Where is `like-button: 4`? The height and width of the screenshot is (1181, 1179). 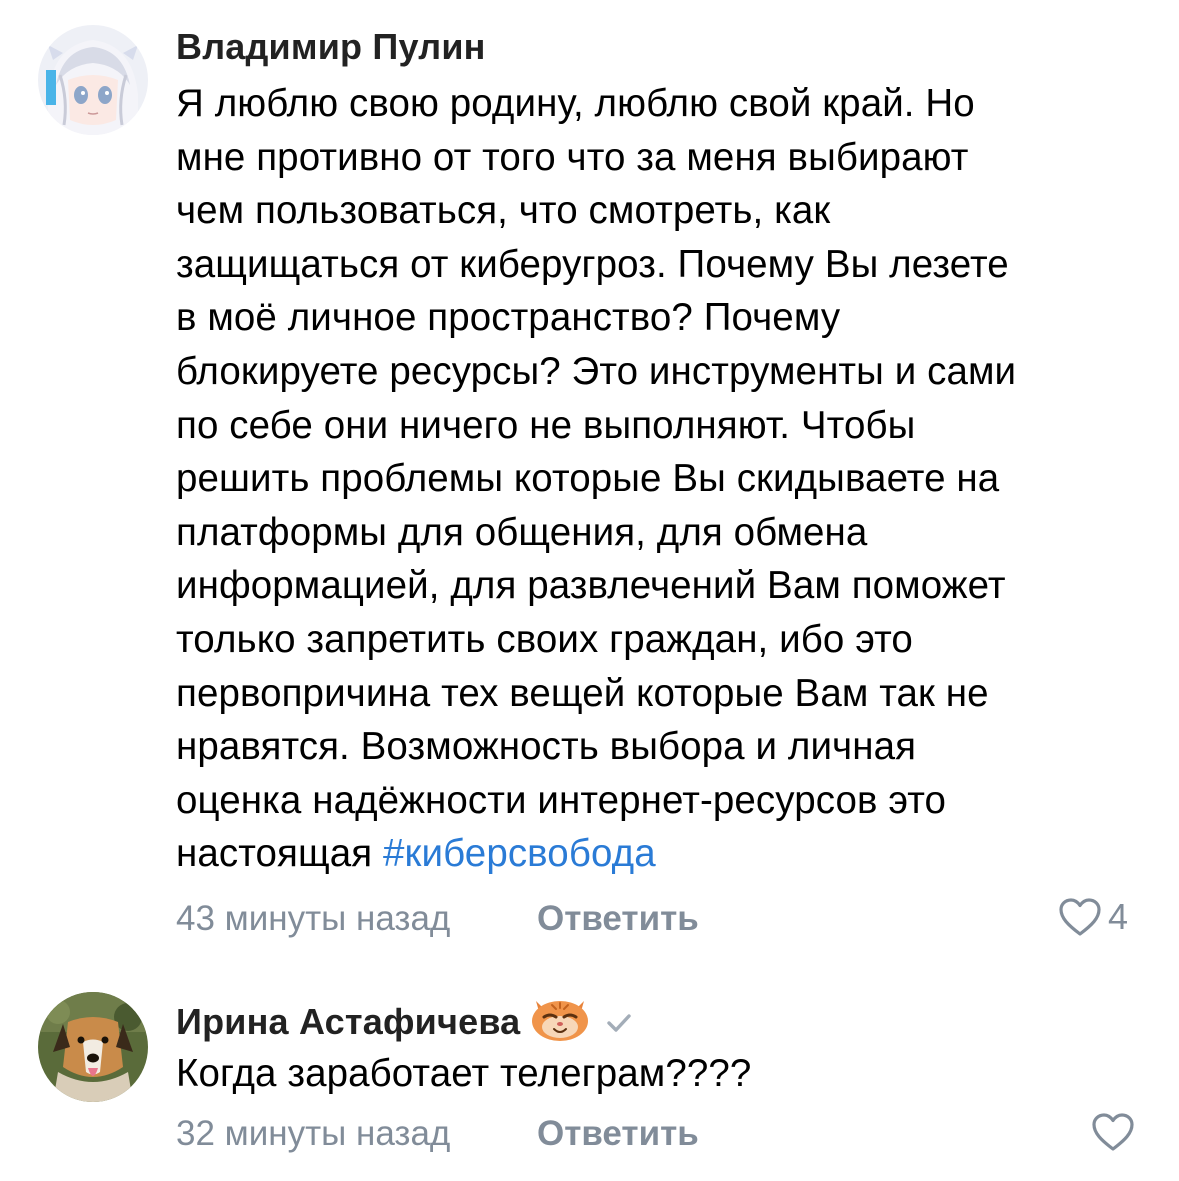 like-button: 4 is located at coordinates (1093, 917).